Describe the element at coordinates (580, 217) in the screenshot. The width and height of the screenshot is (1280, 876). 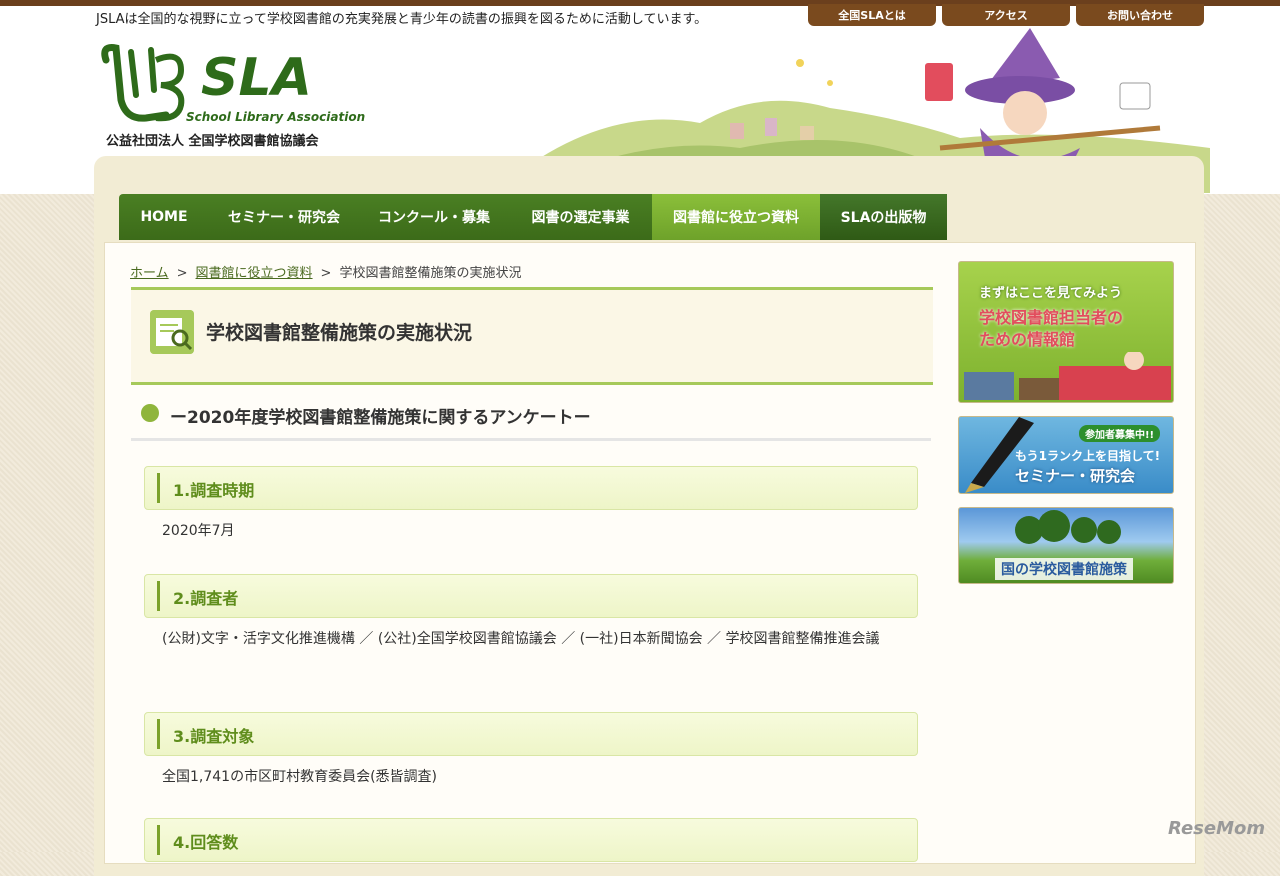
I see `nav-book-selection: 図書の選定事業` at that location.